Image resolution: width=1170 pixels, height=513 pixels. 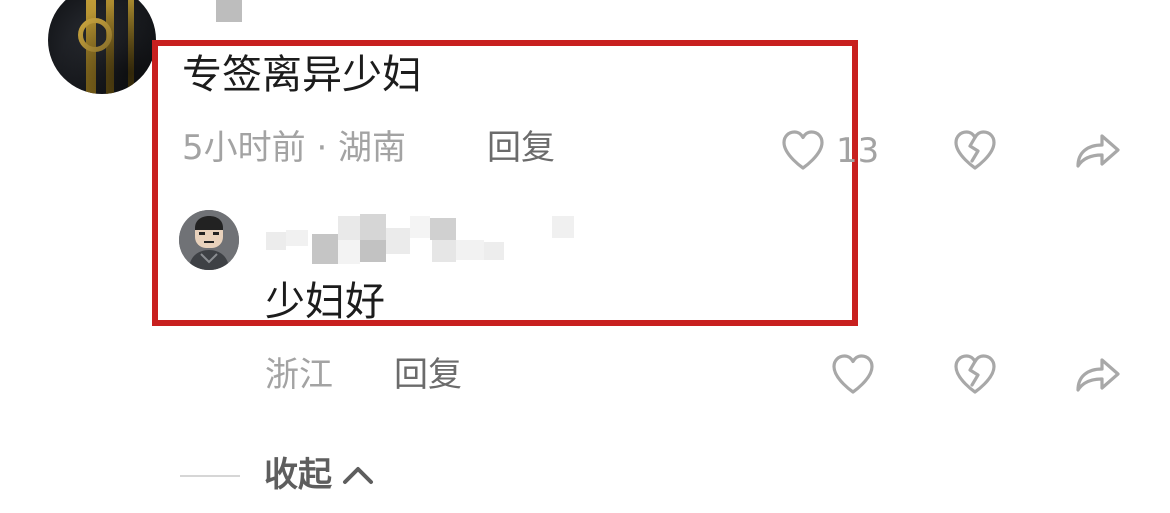 What do you see at coordinates (299, 375) in the screenshot?
I see `reply-location: 浙江` at bounding box center [299, 375].